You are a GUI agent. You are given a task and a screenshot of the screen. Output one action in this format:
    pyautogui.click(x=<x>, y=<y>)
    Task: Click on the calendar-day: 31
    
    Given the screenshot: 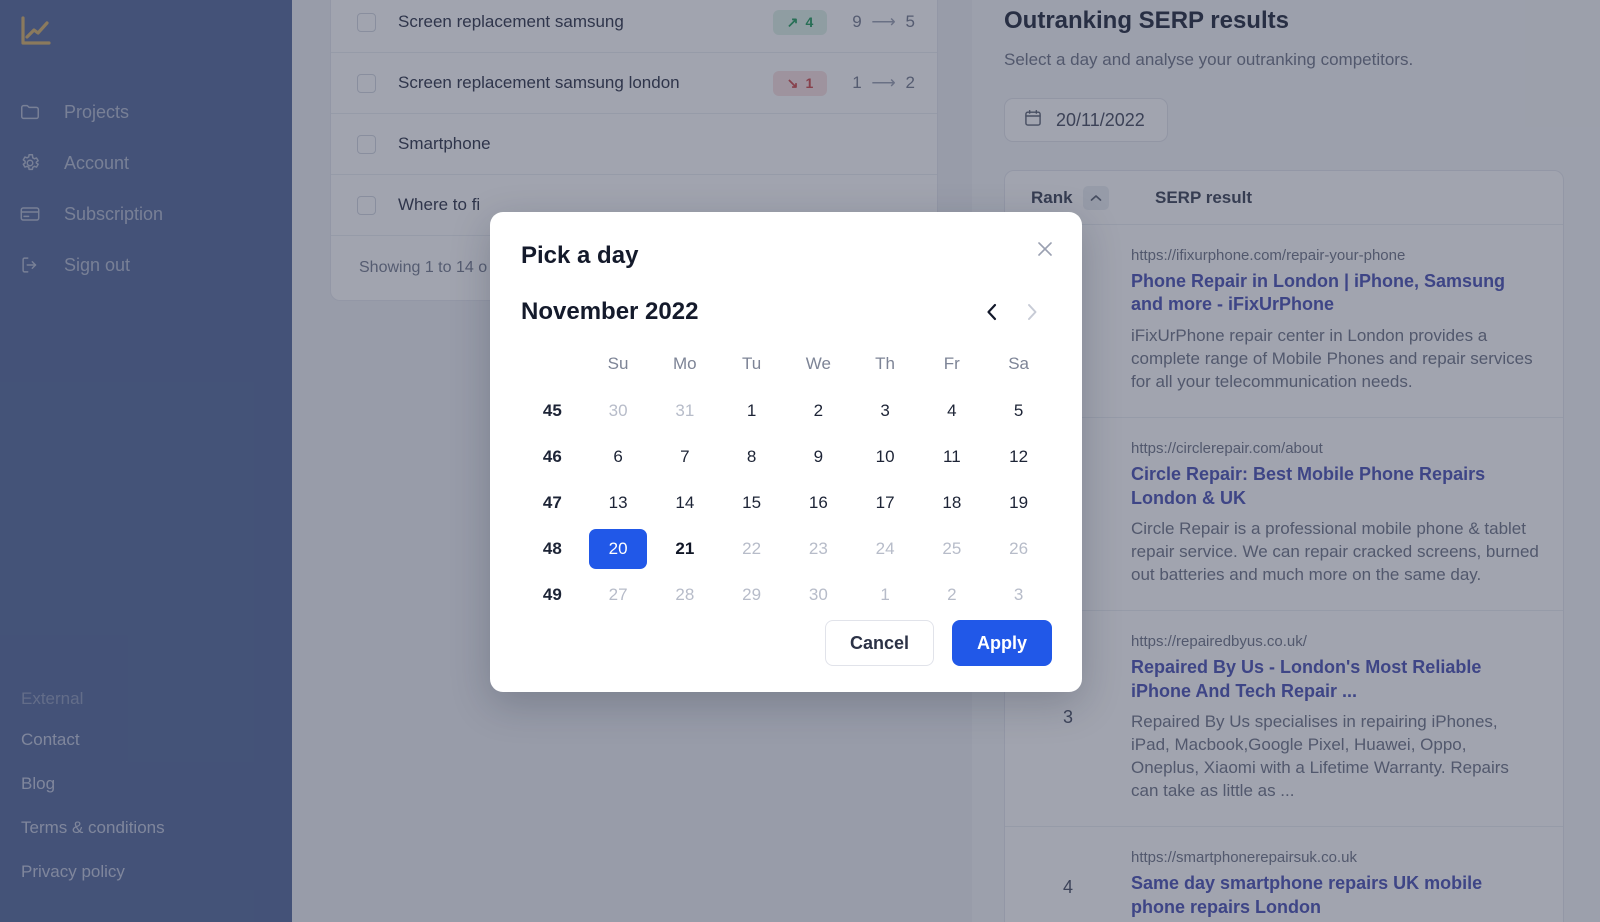 What is the action you would take?
    pyautogui.click(x=684, y=411)
    